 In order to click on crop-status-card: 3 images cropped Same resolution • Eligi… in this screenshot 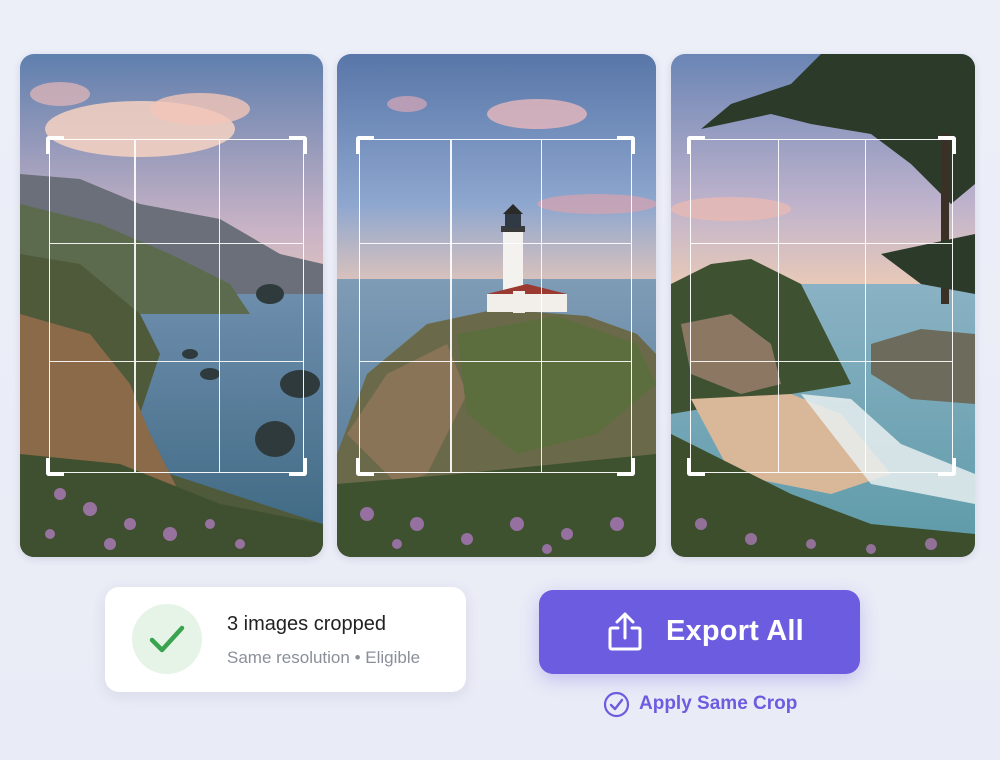, I will do `click(285, 639)`.